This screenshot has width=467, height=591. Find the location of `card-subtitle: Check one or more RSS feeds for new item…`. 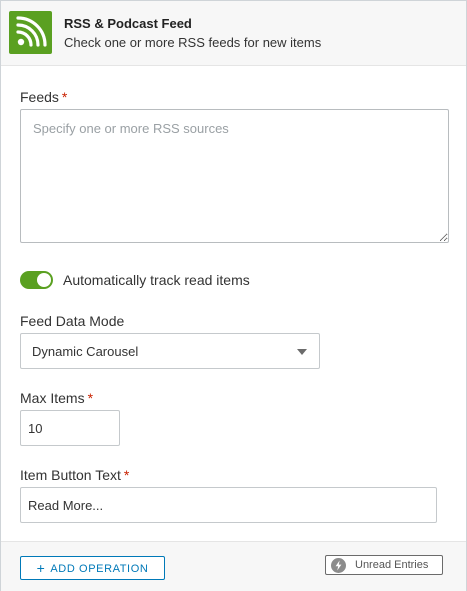

card-subtitle: Check one or more RSS feeds for new item… is located at coordinates (193, 42).